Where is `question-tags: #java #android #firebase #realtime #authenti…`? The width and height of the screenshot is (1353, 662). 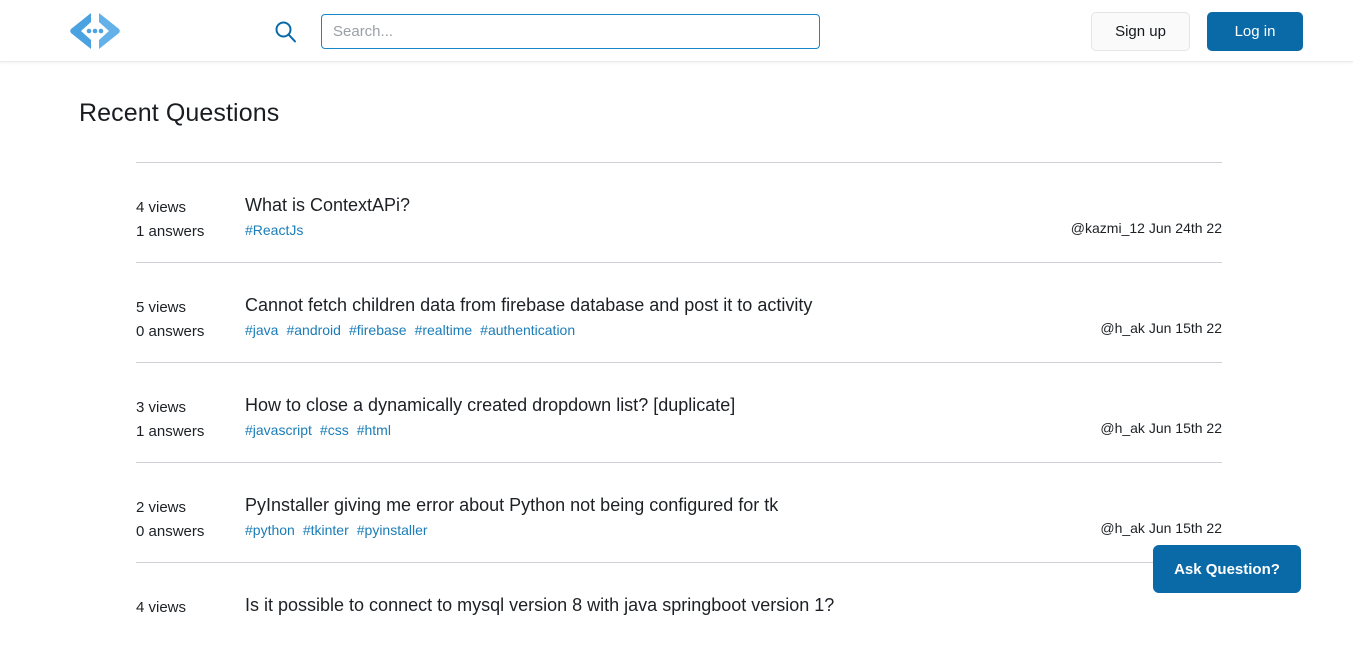
question-tags: #java #android #firebase #realtime #authenti… is located at coordinates (623, 330).